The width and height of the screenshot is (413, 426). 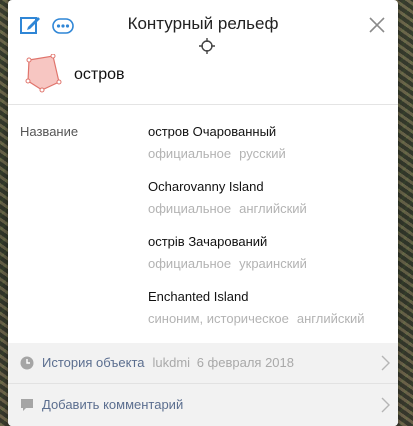 I want to click on name-meta: официальное русский, so click(x=217, y=153).